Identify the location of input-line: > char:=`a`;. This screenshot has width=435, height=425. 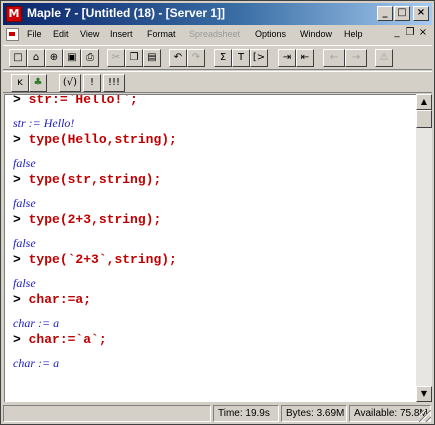
(60, 339).